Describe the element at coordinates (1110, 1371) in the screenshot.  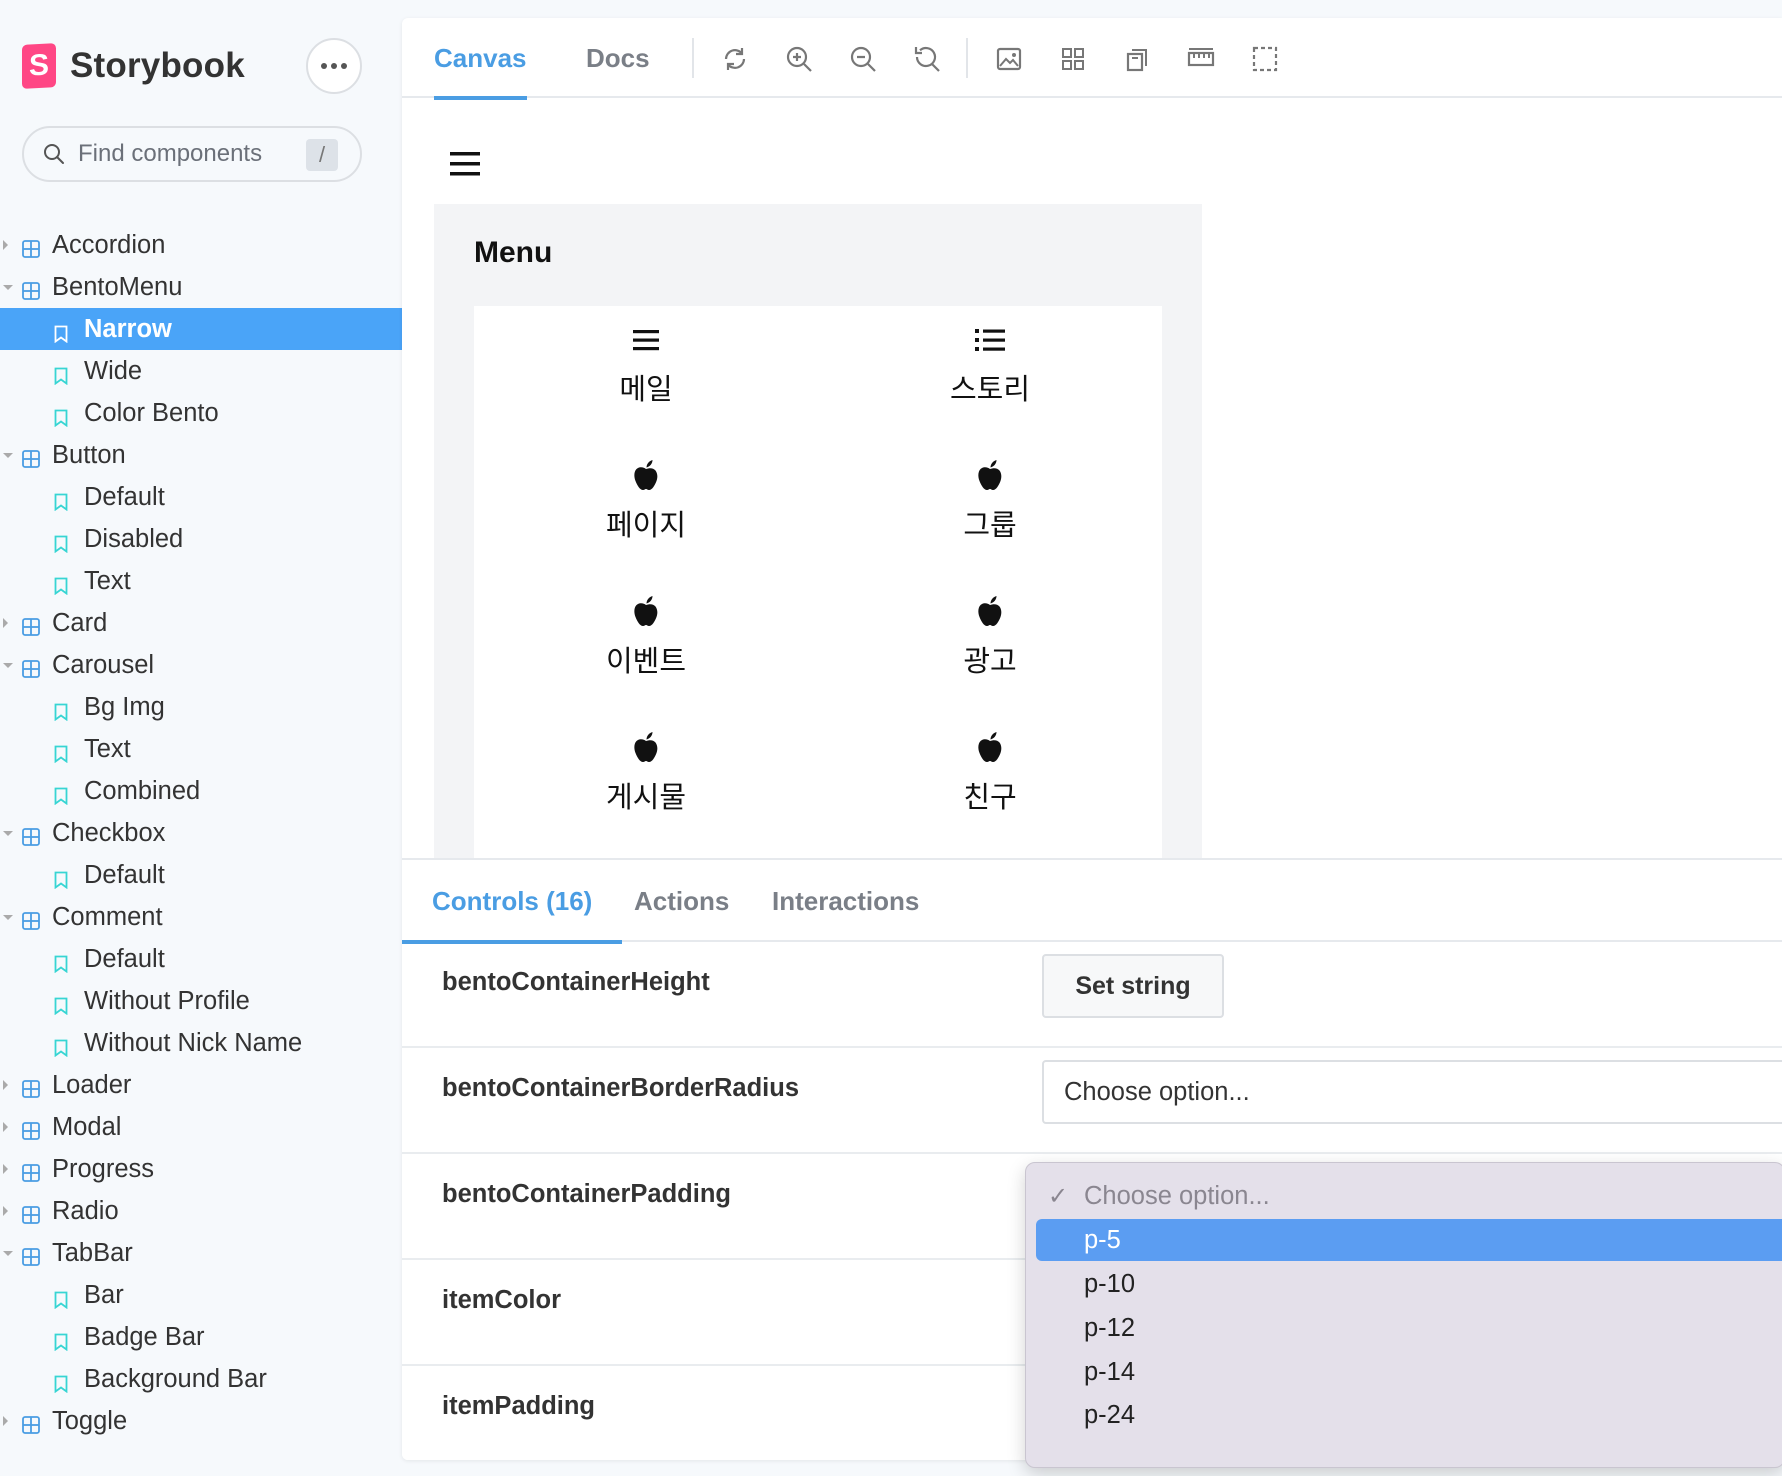
I see `option-label: p-14` at that location.